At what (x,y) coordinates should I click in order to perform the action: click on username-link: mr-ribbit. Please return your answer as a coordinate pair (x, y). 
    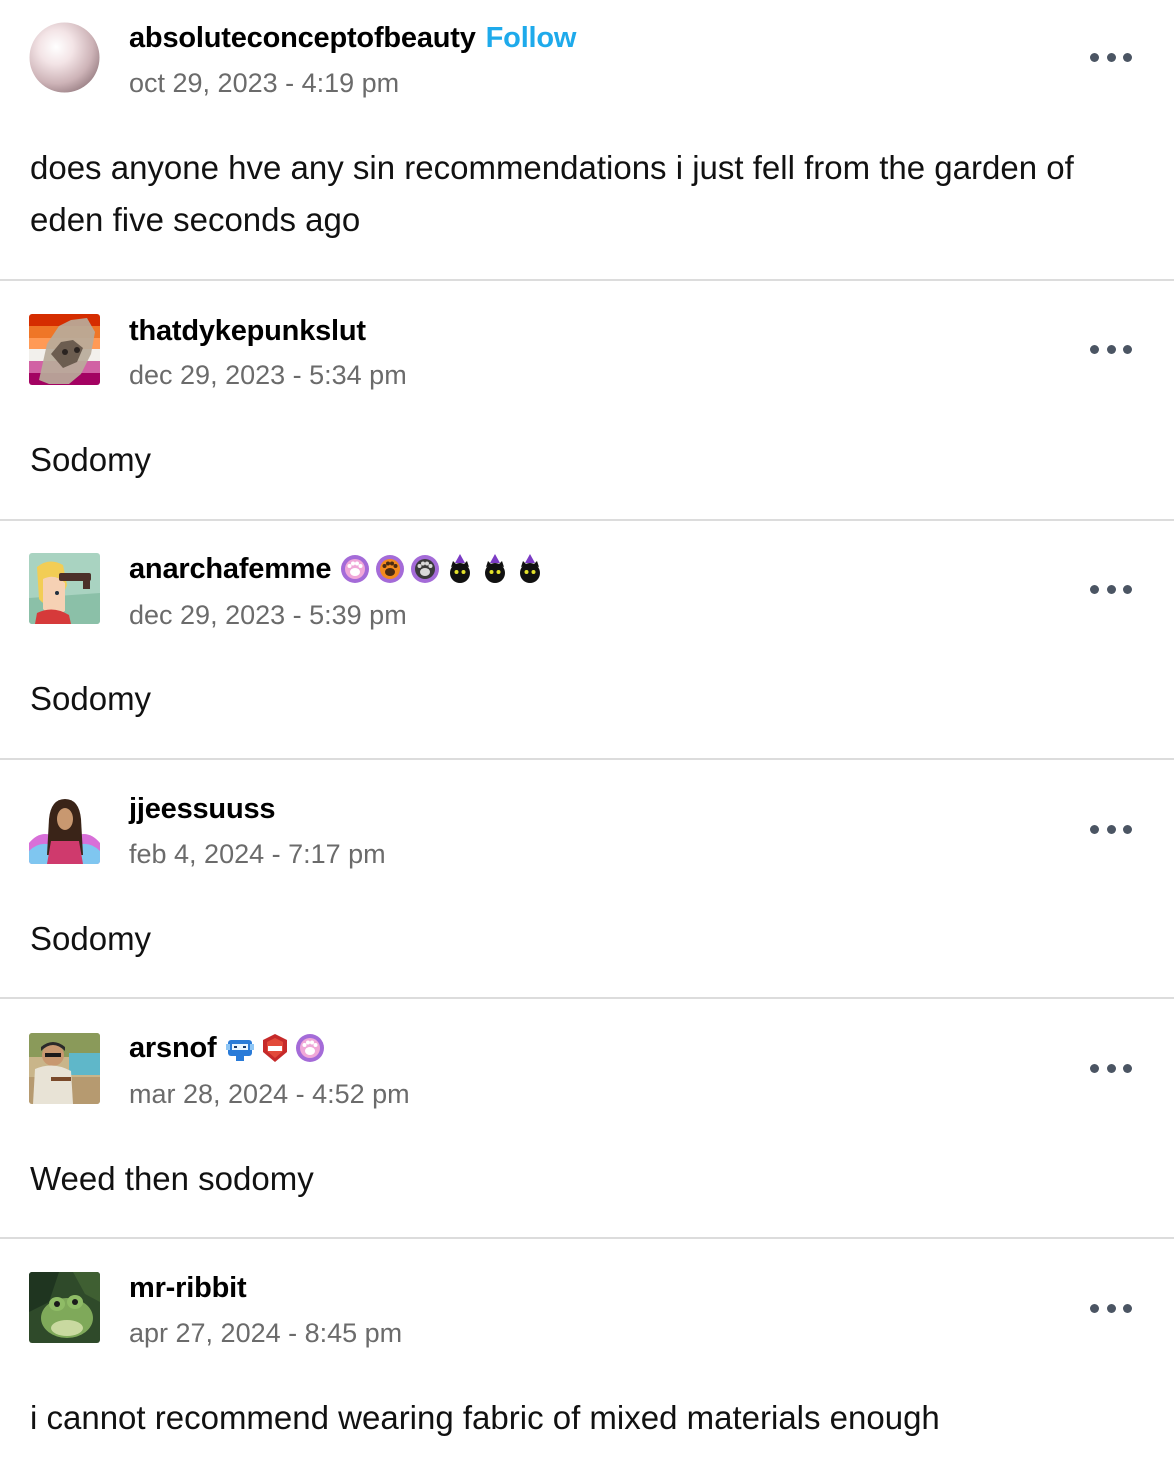
    Looking at the image, I should click on (188, 1288).